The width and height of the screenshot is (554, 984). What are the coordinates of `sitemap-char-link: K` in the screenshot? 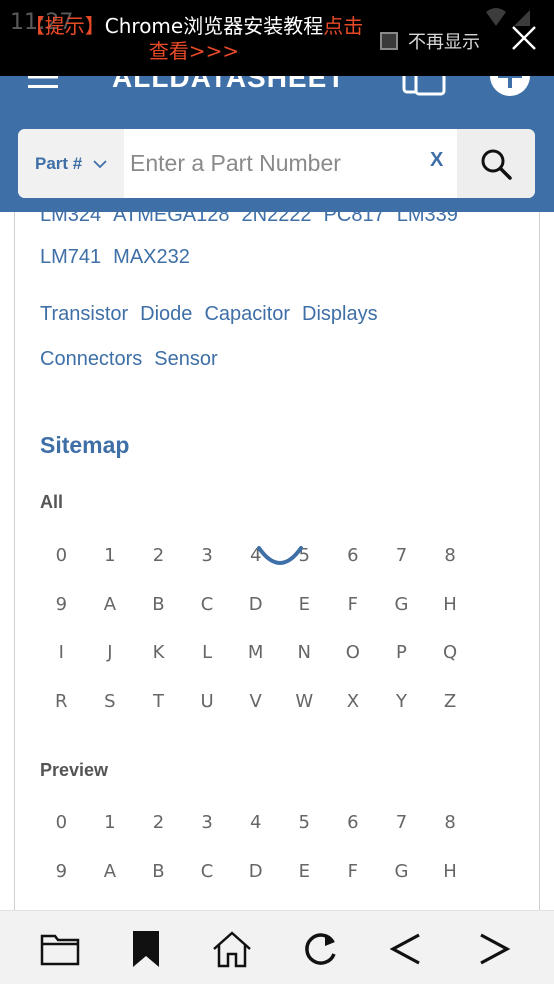 It's located at (158, 653).